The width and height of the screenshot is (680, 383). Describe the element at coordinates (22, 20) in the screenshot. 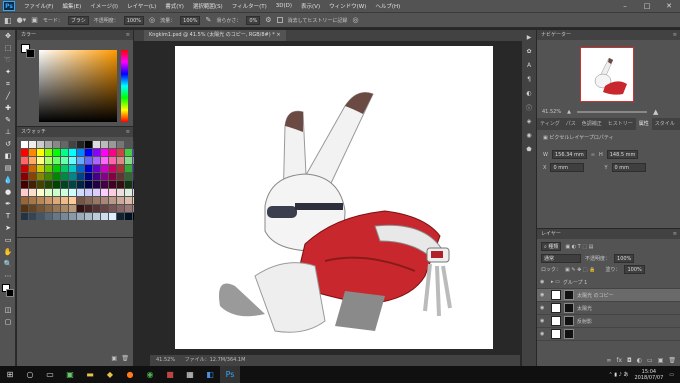

I see `brush-preset-icon: ●▾` at that location.